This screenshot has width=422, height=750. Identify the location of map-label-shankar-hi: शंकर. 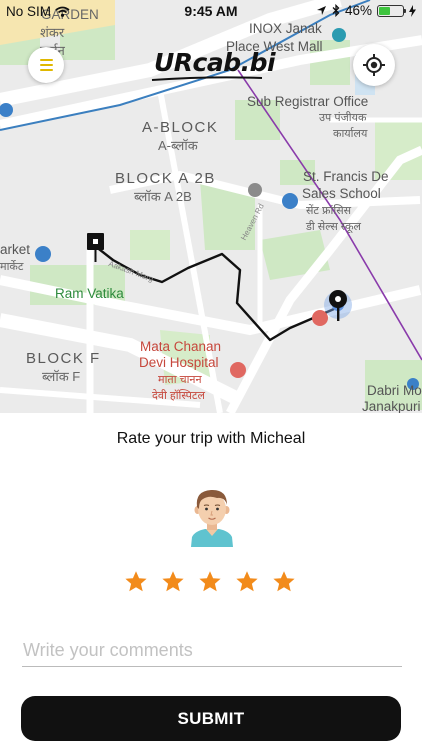
(52, 32).